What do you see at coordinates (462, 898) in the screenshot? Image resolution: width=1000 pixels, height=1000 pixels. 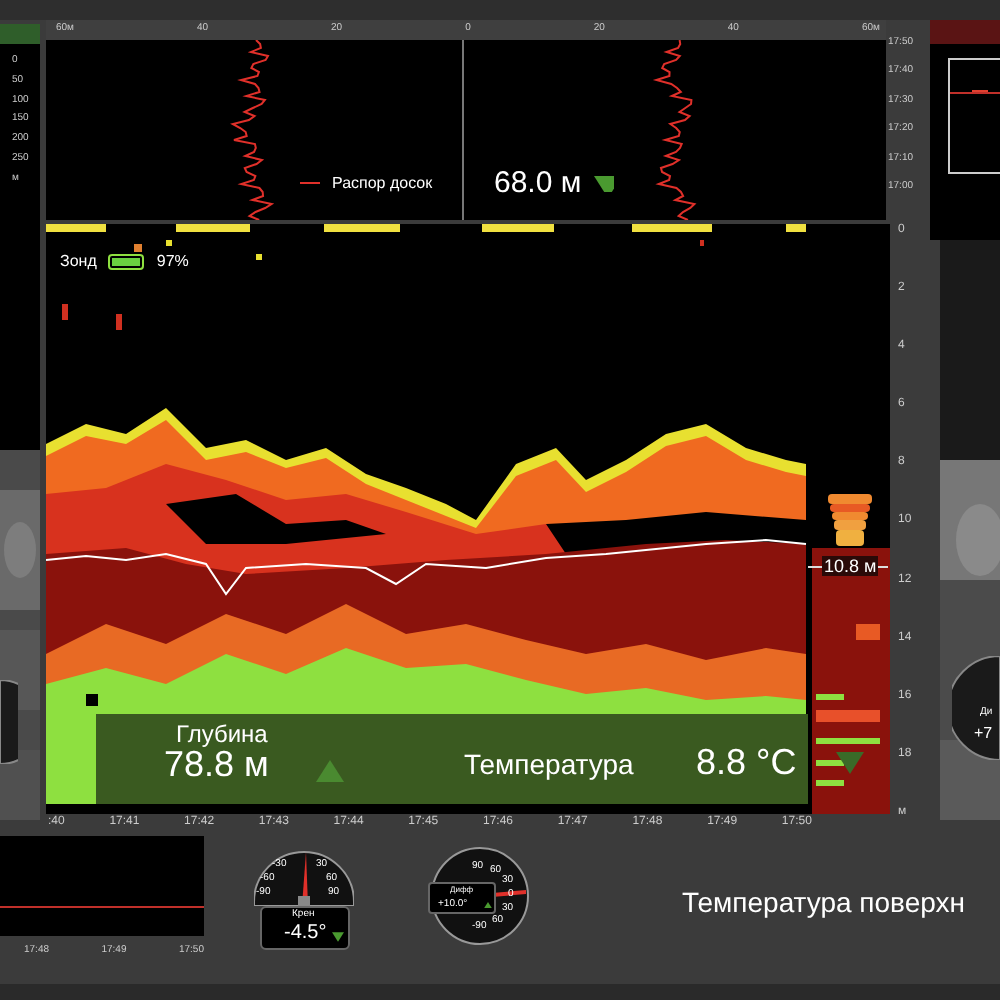 I see `trim-readout` at bounding box center [462, 898].